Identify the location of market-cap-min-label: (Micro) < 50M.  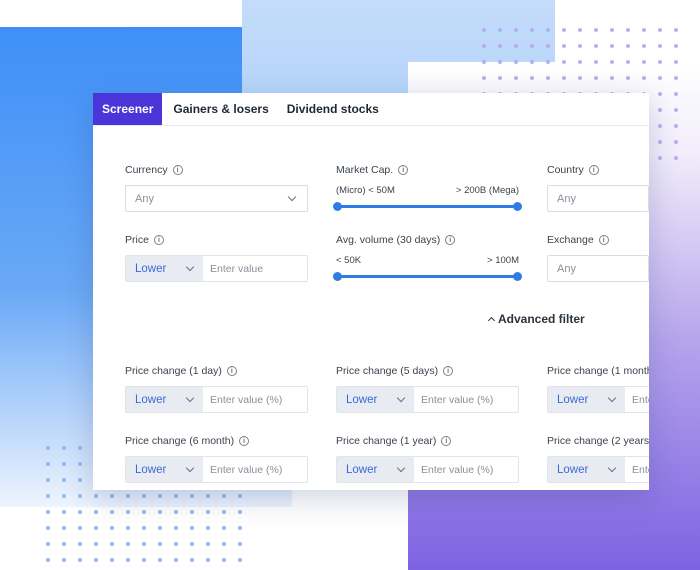
(365, 190).